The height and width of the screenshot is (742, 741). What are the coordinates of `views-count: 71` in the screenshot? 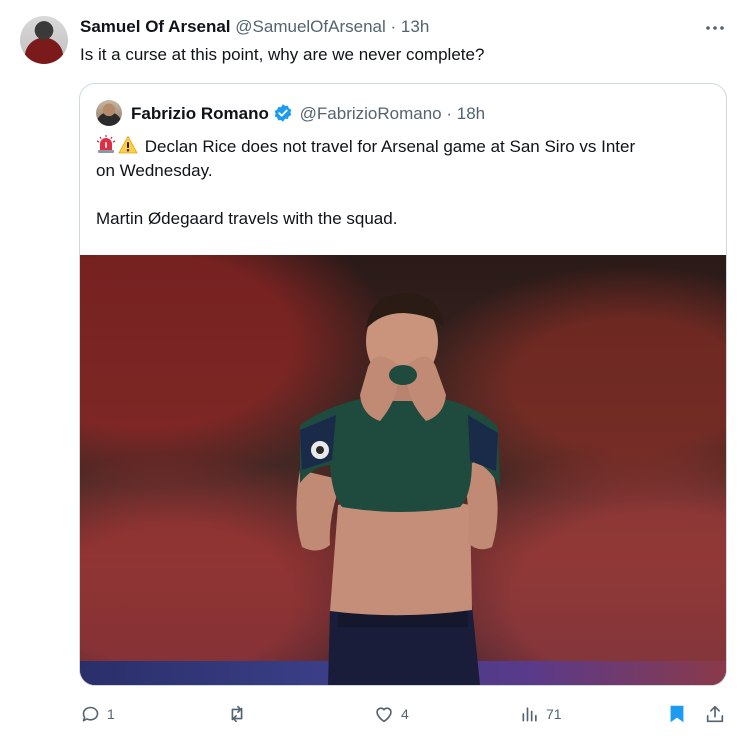 It's located at (554, 714).